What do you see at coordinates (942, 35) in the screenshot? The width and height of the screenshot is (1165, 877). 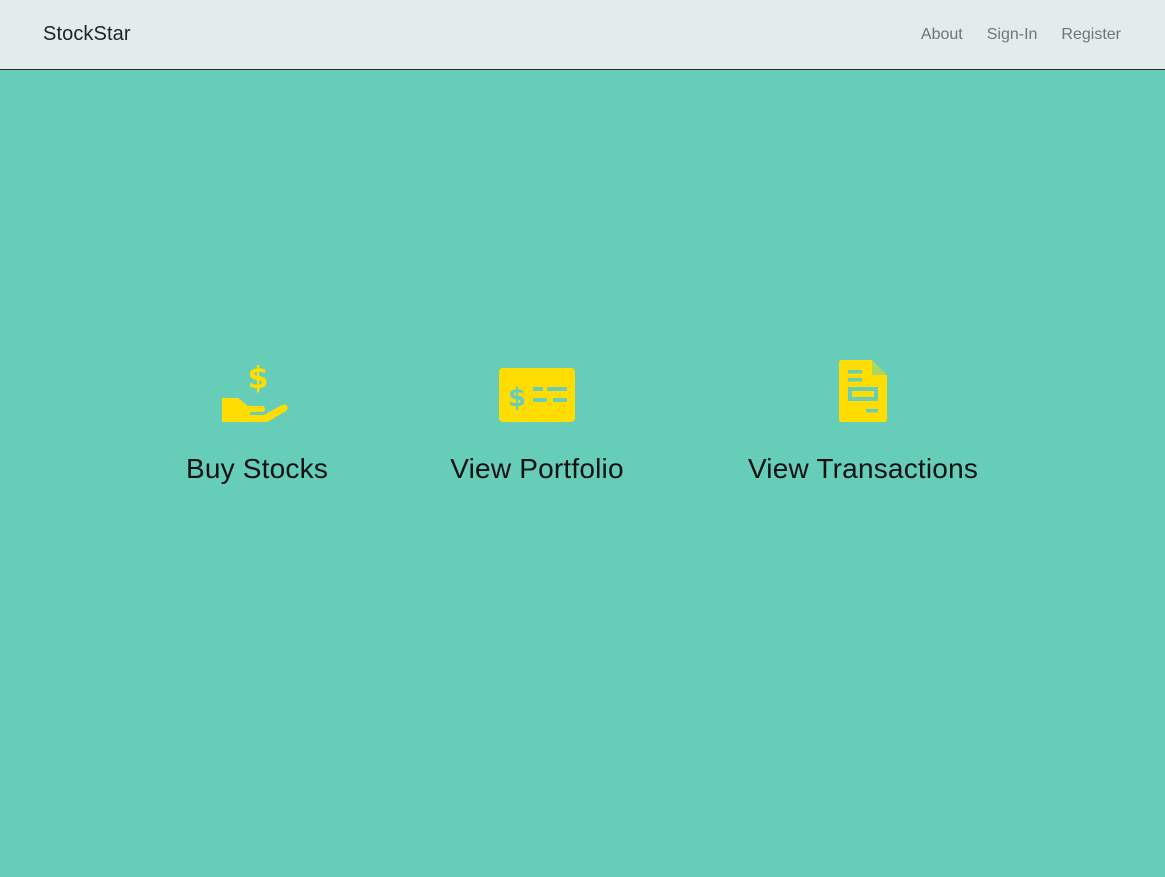 I see `nav-link-about: About` at bounding box center [942, 35].